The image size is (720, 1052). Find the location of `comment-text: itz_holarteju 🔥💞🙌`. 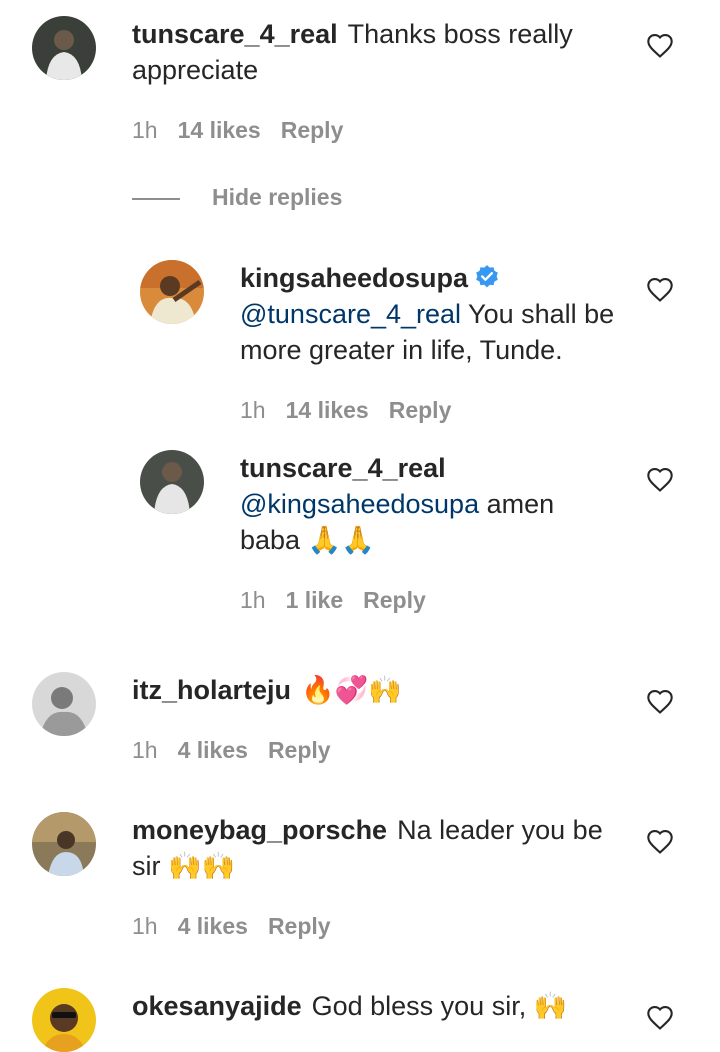

comment-text: itz_holarteju 🔥💞🙌 is located at coordinates (372, 690).